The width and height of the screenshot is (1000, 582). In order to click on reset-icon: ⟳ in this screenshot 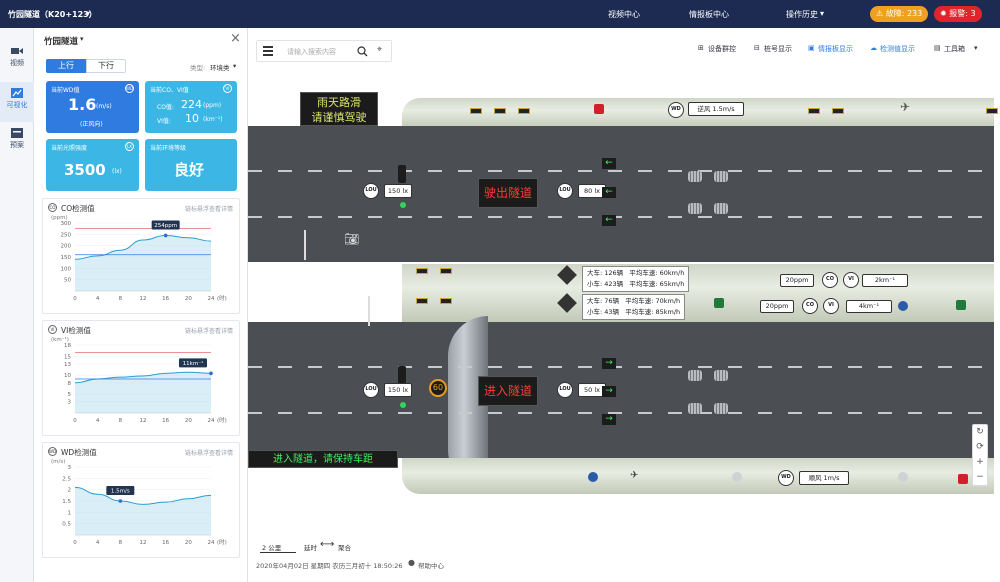, I will do `click(980, 447)`.